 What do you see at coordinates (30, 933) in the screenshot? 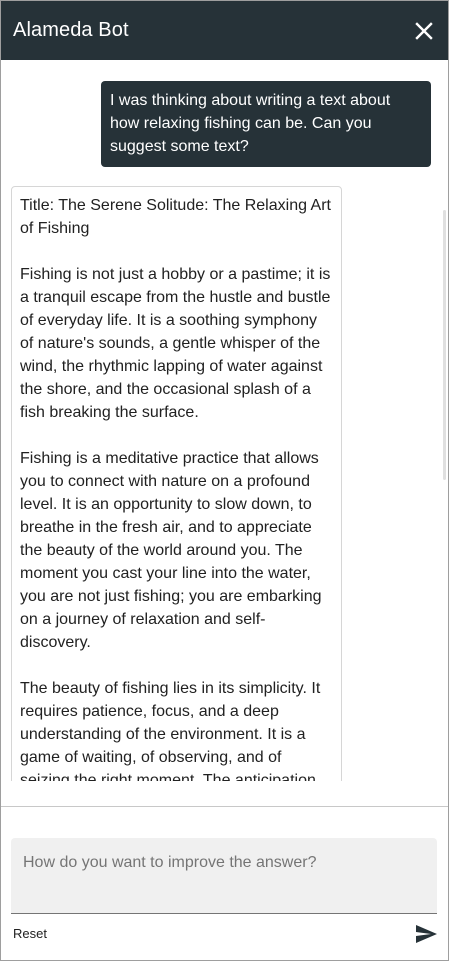
I see `reset-button: Reset` at bounding box center [30, 933].